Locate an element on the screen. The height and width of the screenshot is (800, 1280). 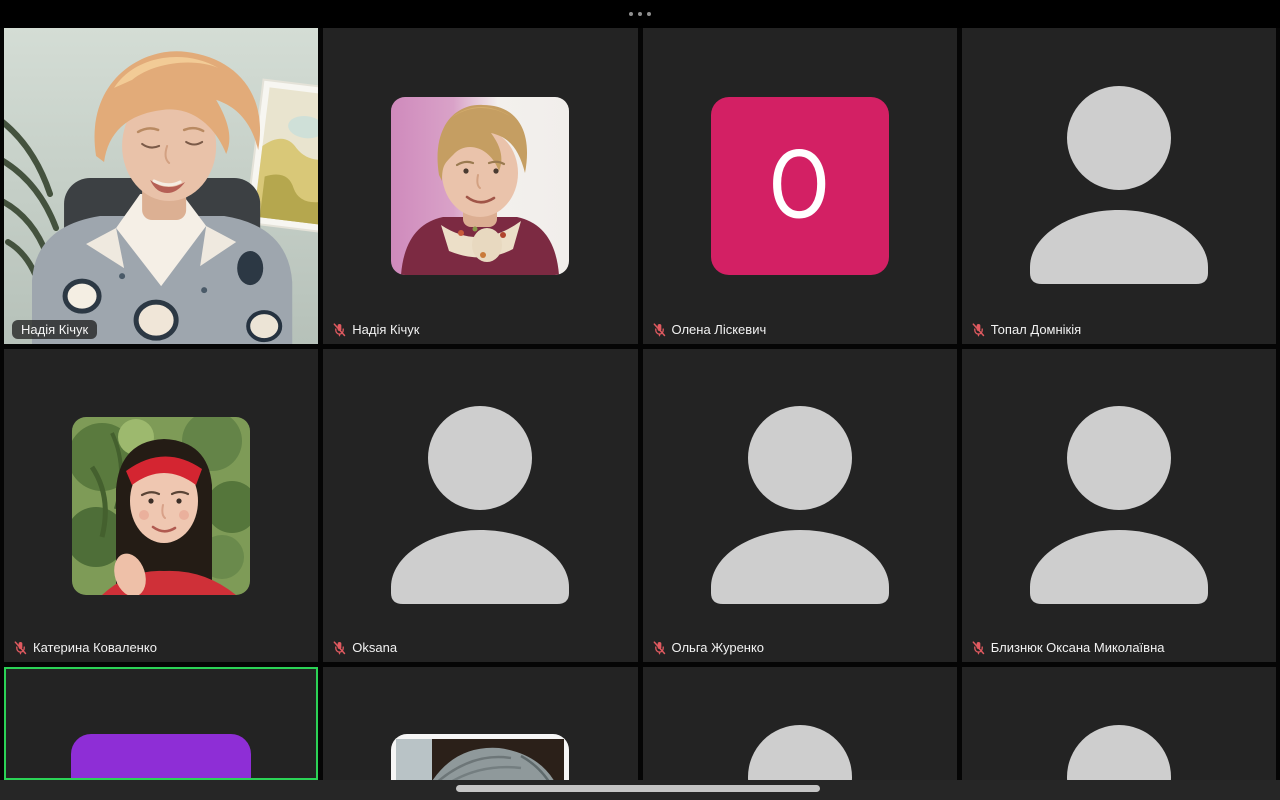
participant-initial-avatar: O is located at coordinates (799, 186).